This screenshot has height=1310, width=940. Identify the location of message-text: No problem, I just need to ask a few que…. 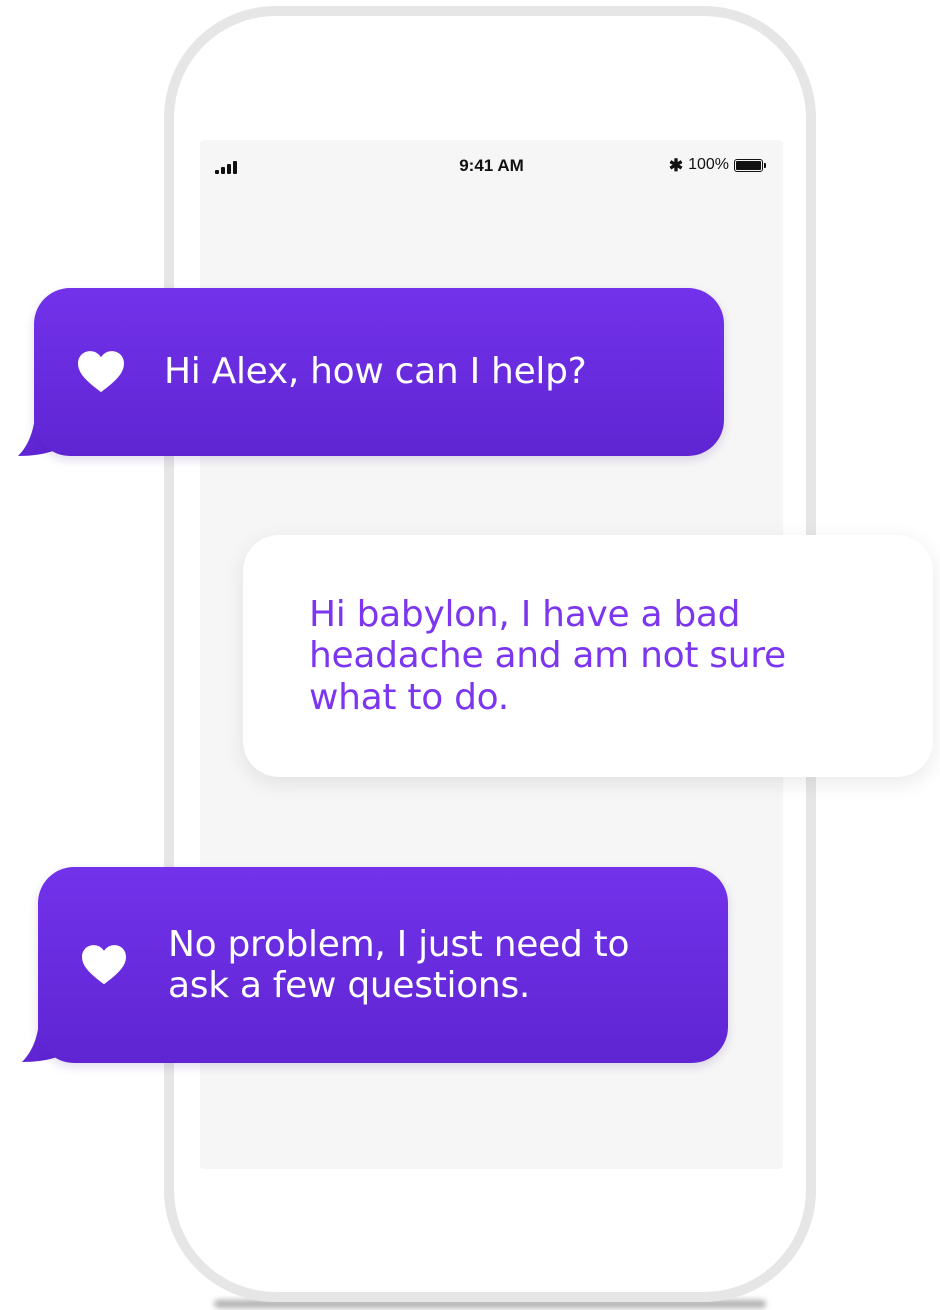
(399, 964).